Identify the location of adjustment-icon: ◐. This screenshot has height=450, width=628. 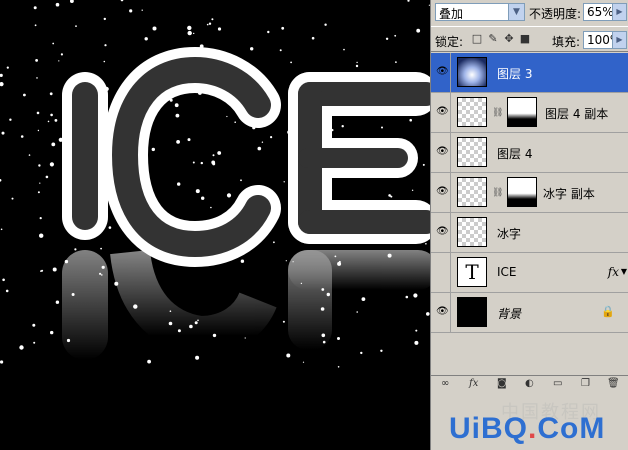
(529, 384).